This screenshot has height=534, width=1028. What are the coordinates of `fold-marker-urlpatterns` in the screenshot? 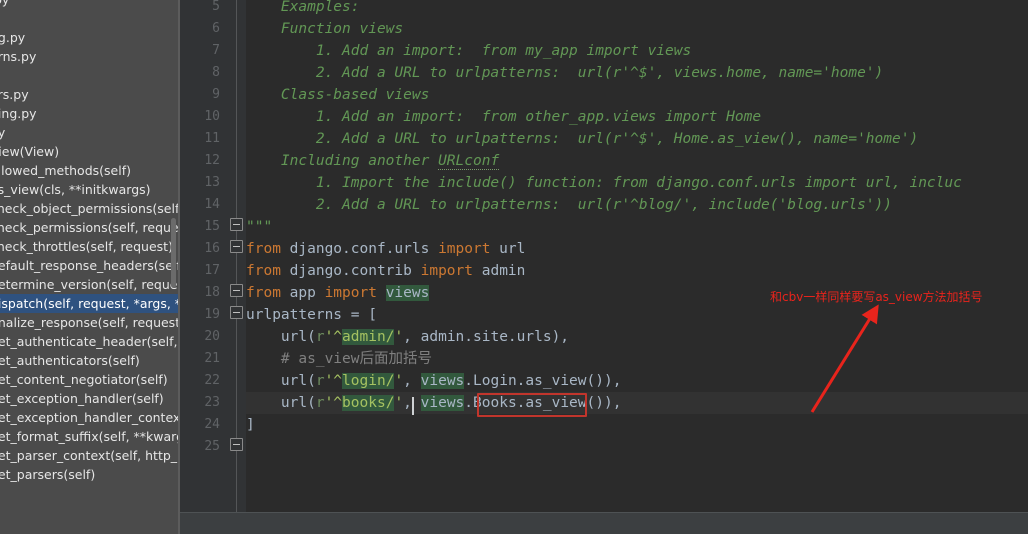 It's located at (236, 312).